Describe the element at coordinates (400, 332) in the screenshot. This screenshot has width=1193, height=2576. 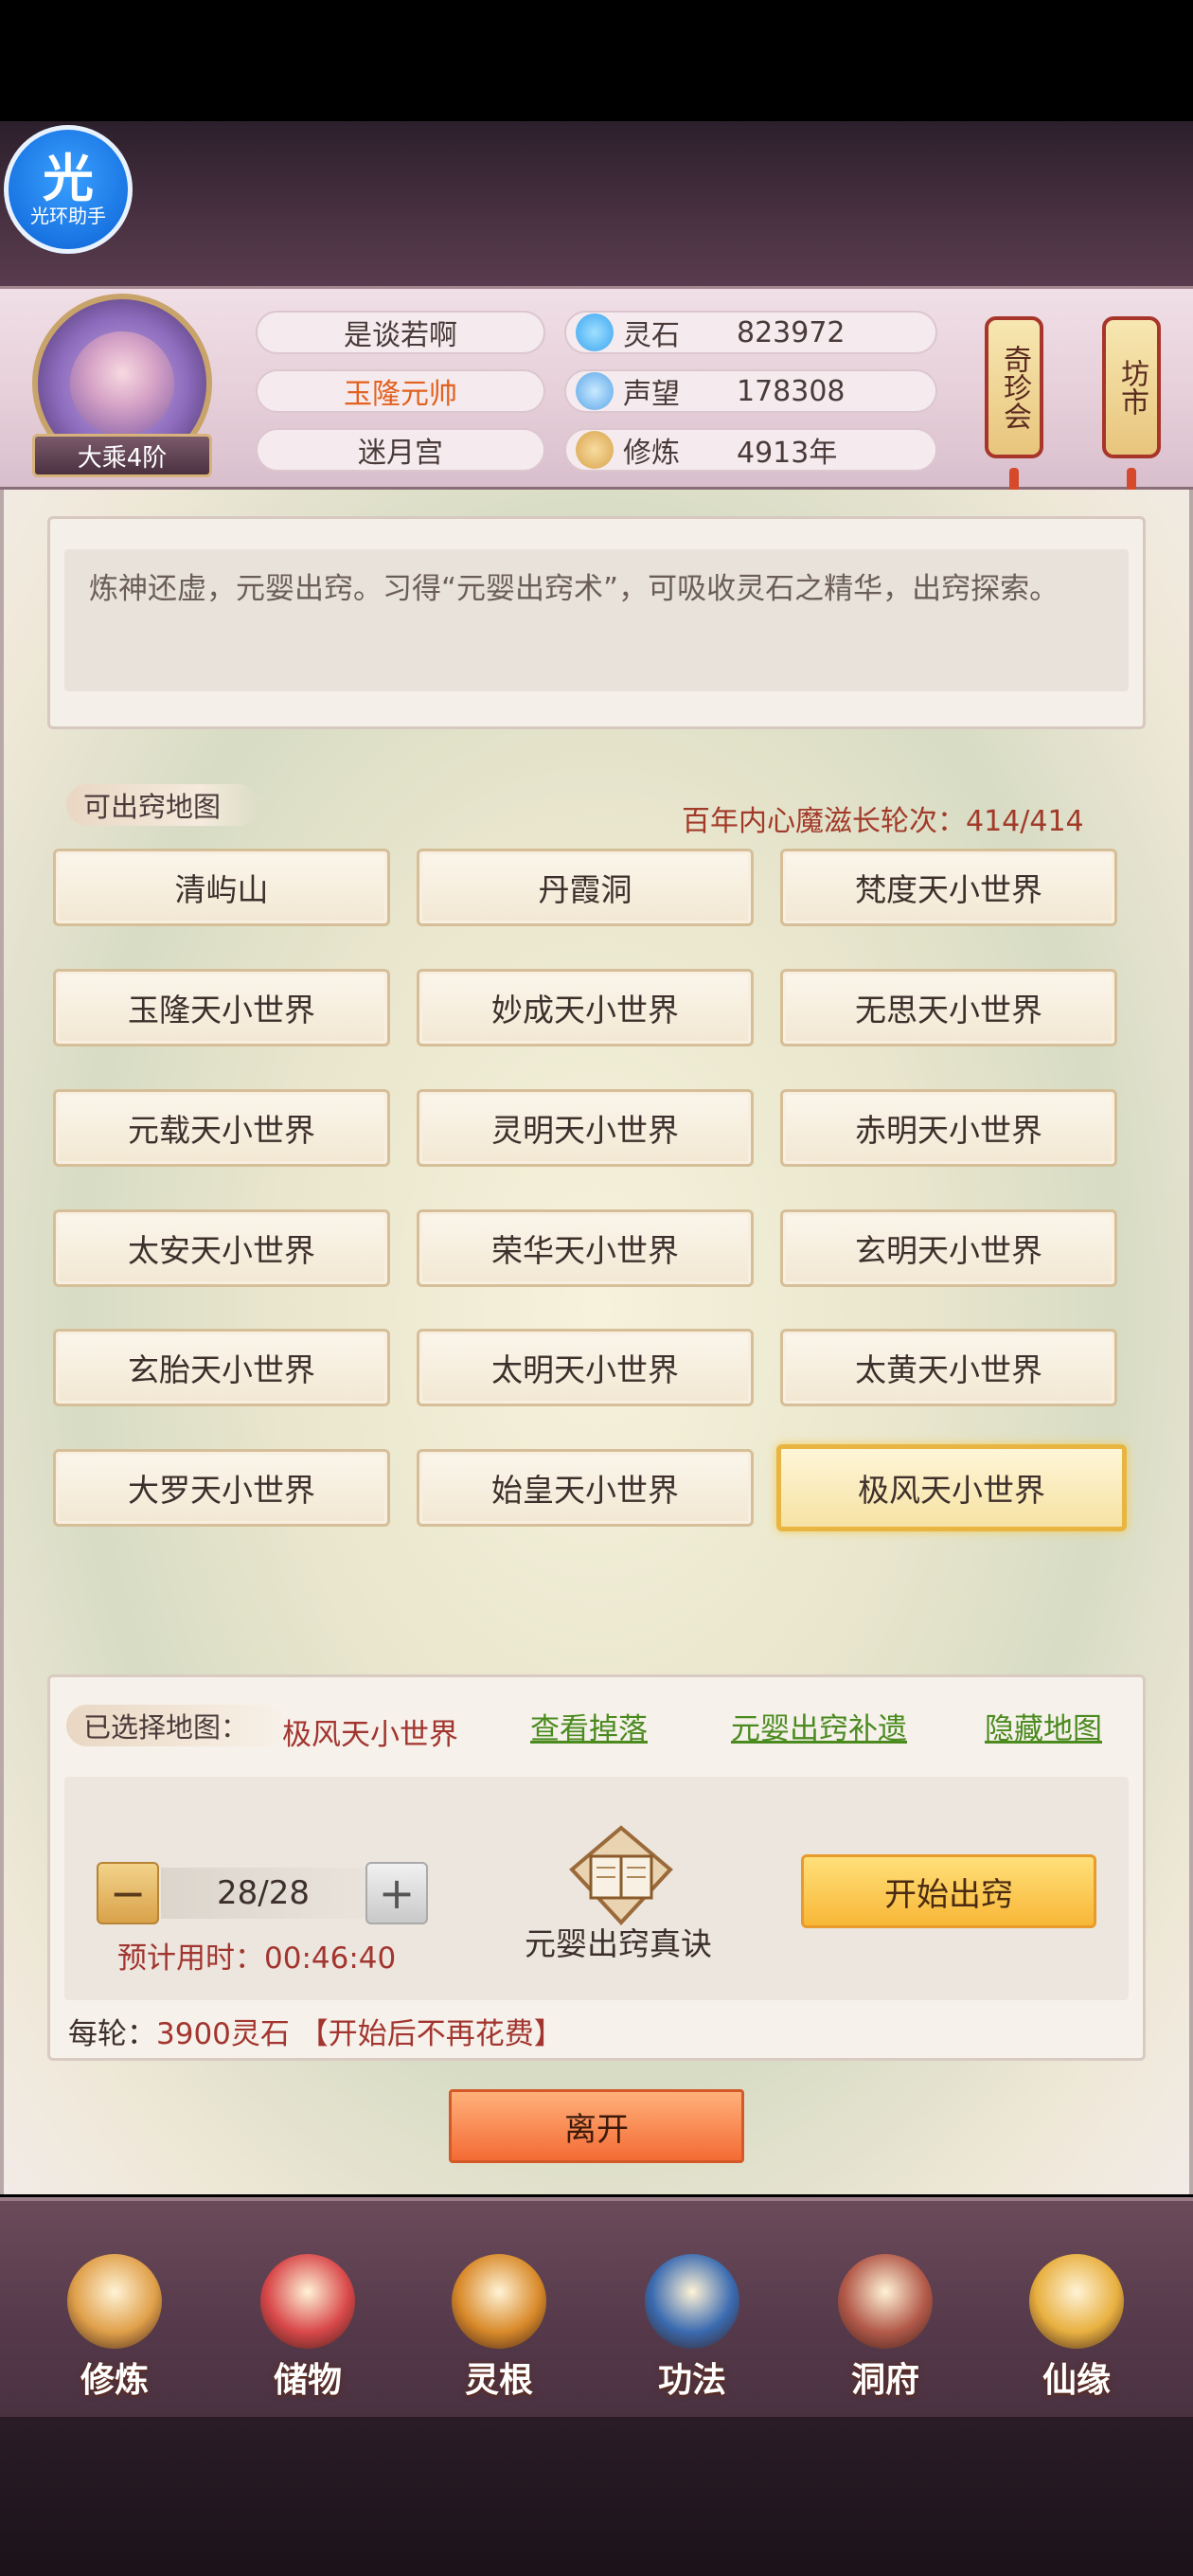
I see `player-name: 是谈若啊` at that location.